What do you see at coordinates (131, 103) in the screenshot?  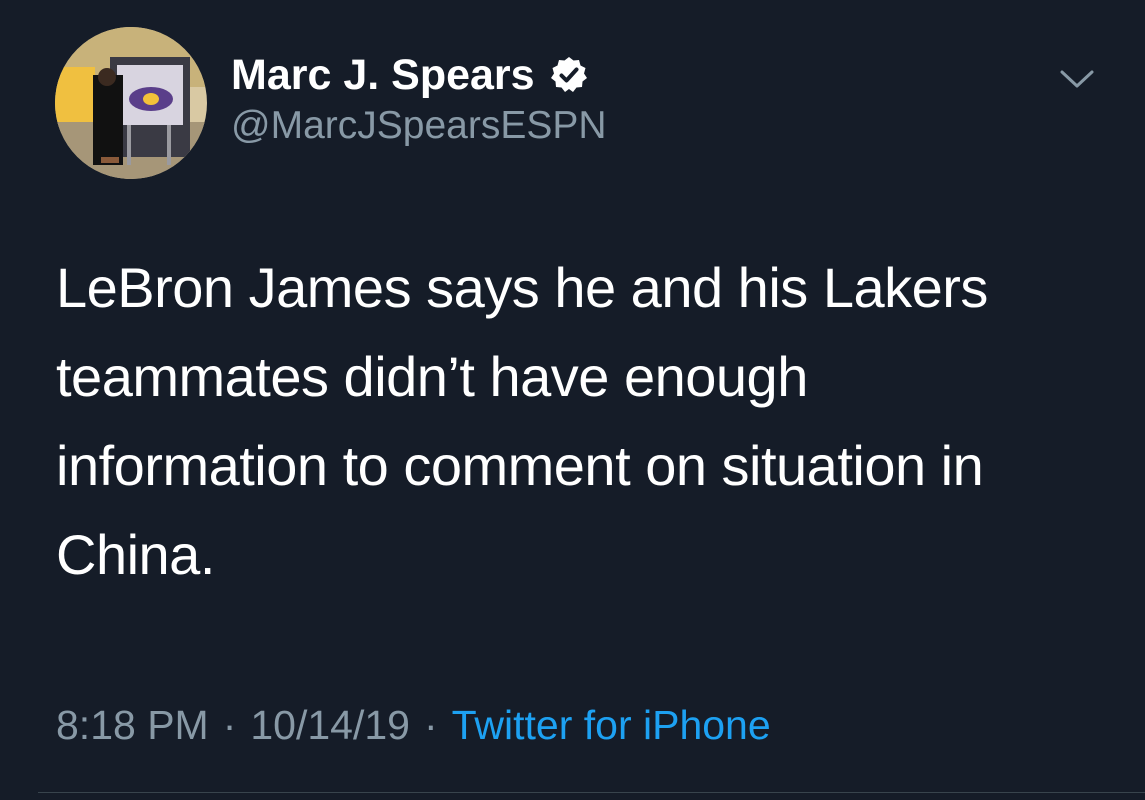 I see `avatar` at bounding box center [131, 103].